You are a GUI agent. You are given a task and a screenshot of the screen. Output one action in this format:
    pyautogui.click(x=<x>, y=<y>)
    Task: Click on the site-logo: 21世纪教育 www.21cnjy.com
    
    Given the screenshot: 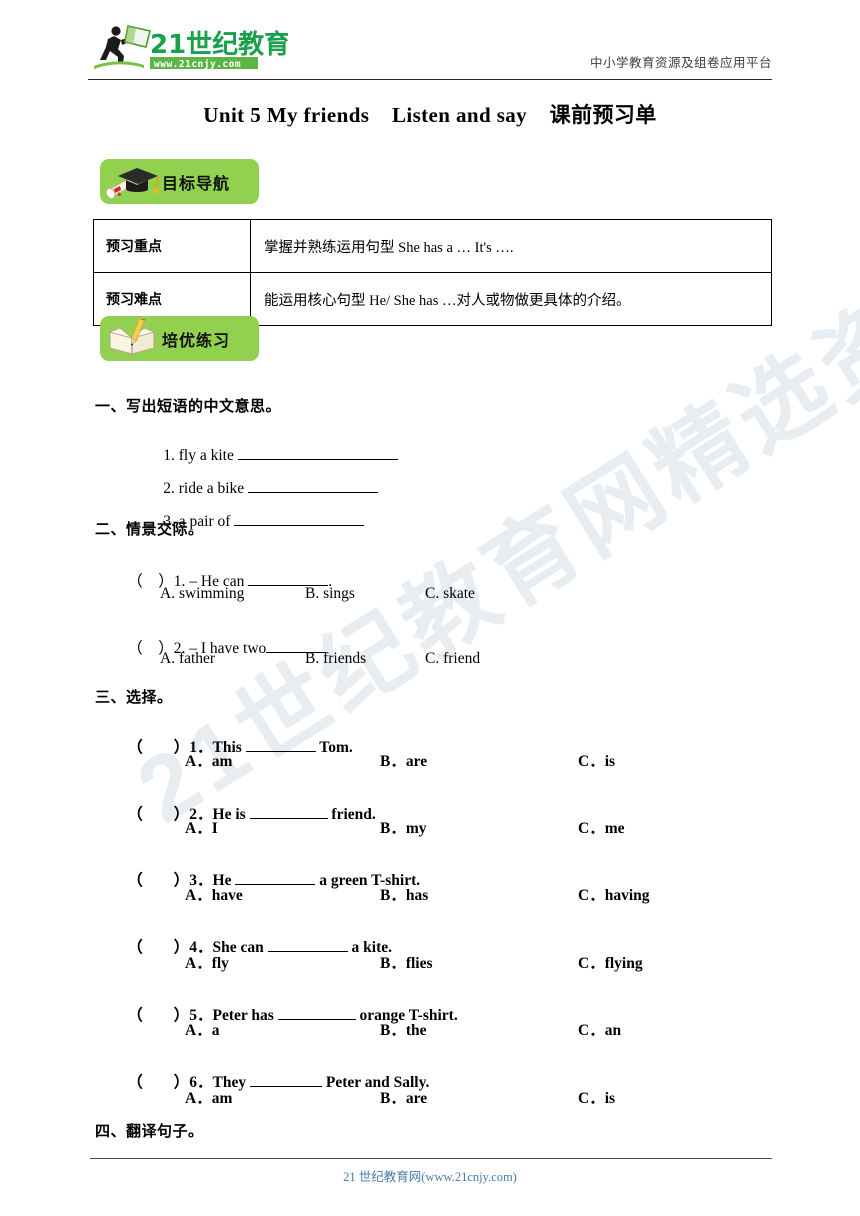 What is the action you would take?
    pyautogui.click(x=189, y=48)
    